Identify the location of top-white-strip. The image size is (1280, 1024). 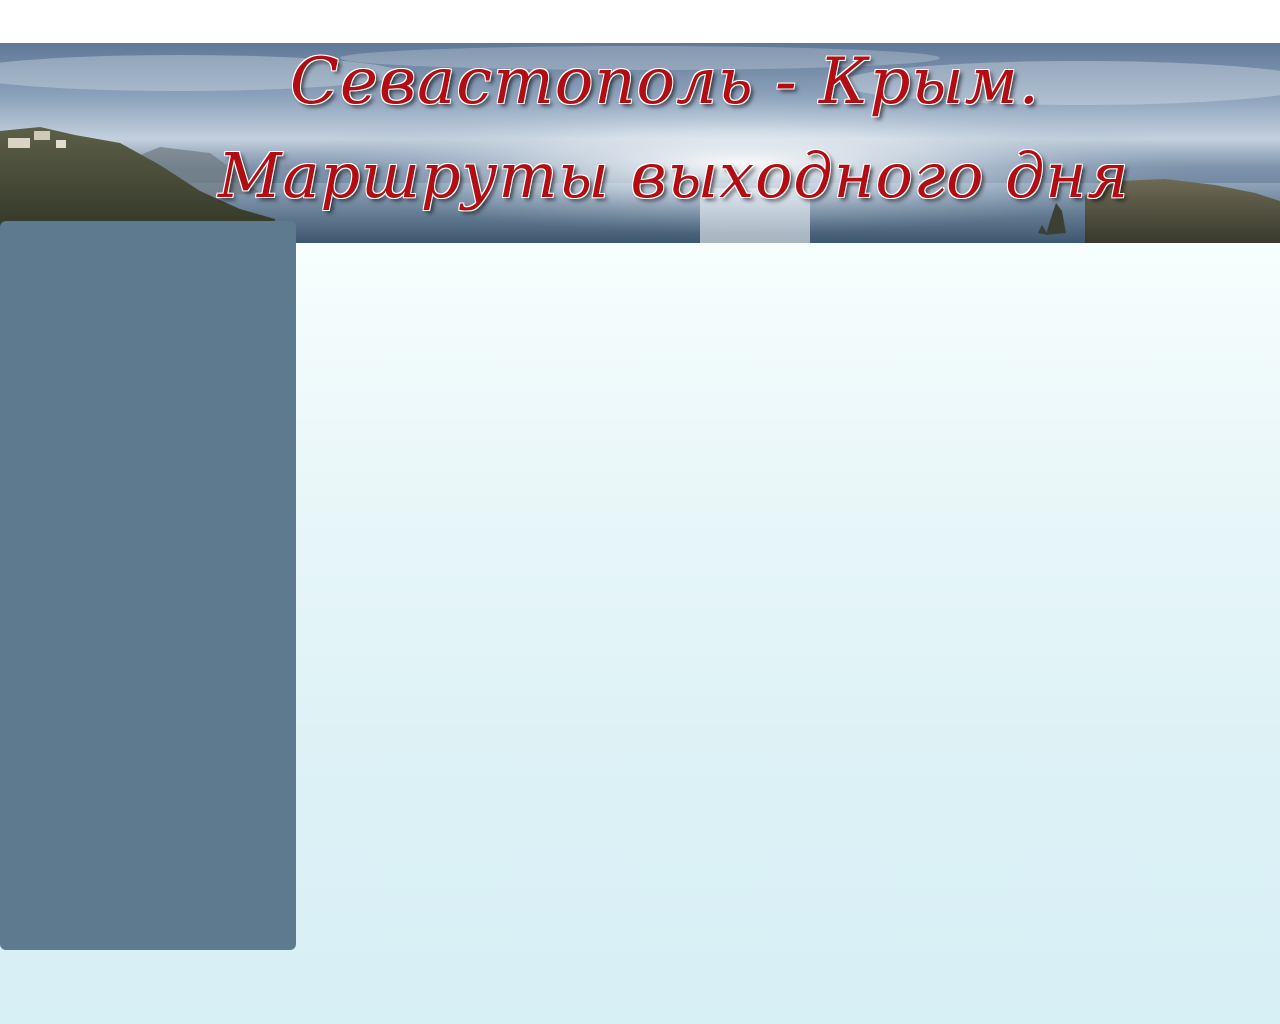
(640, 21).